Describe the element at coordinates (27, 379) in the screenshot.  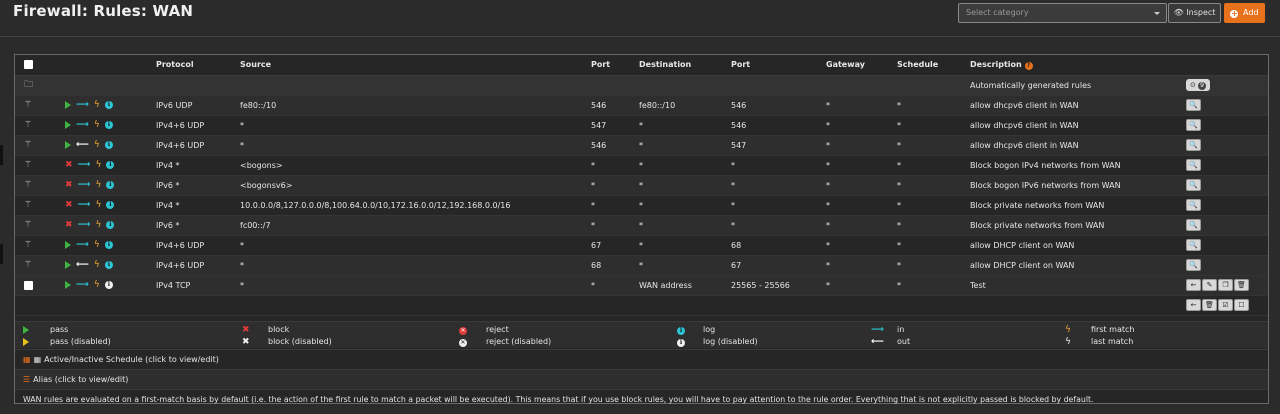
I see `list-icon: ☰` at that location.